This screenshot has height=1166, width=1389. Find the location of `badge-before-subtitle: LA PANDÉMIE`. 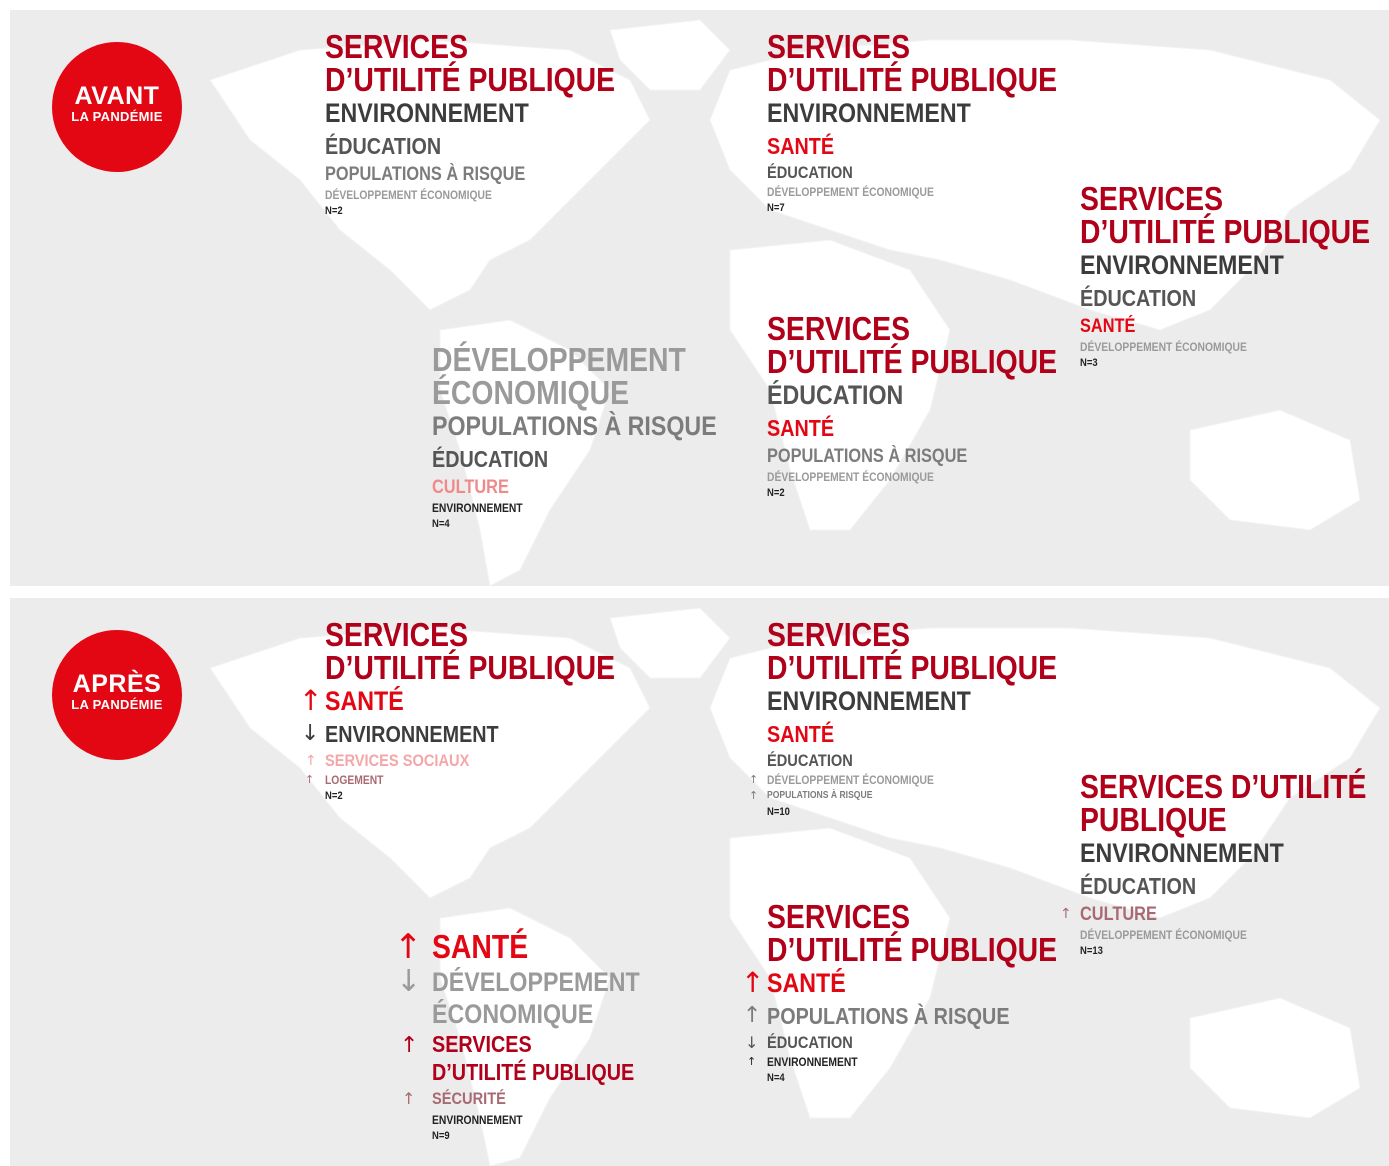

badge-before-subtitle: LA PANDÉMIE is located at coordinates (117, 116).